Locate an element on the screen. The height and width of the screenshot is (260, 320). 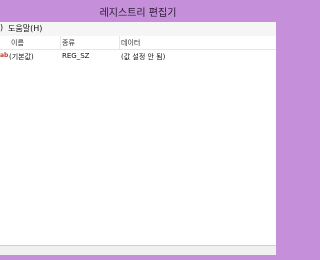
menu-item-partial: ) is located at coordinates (1, 27).